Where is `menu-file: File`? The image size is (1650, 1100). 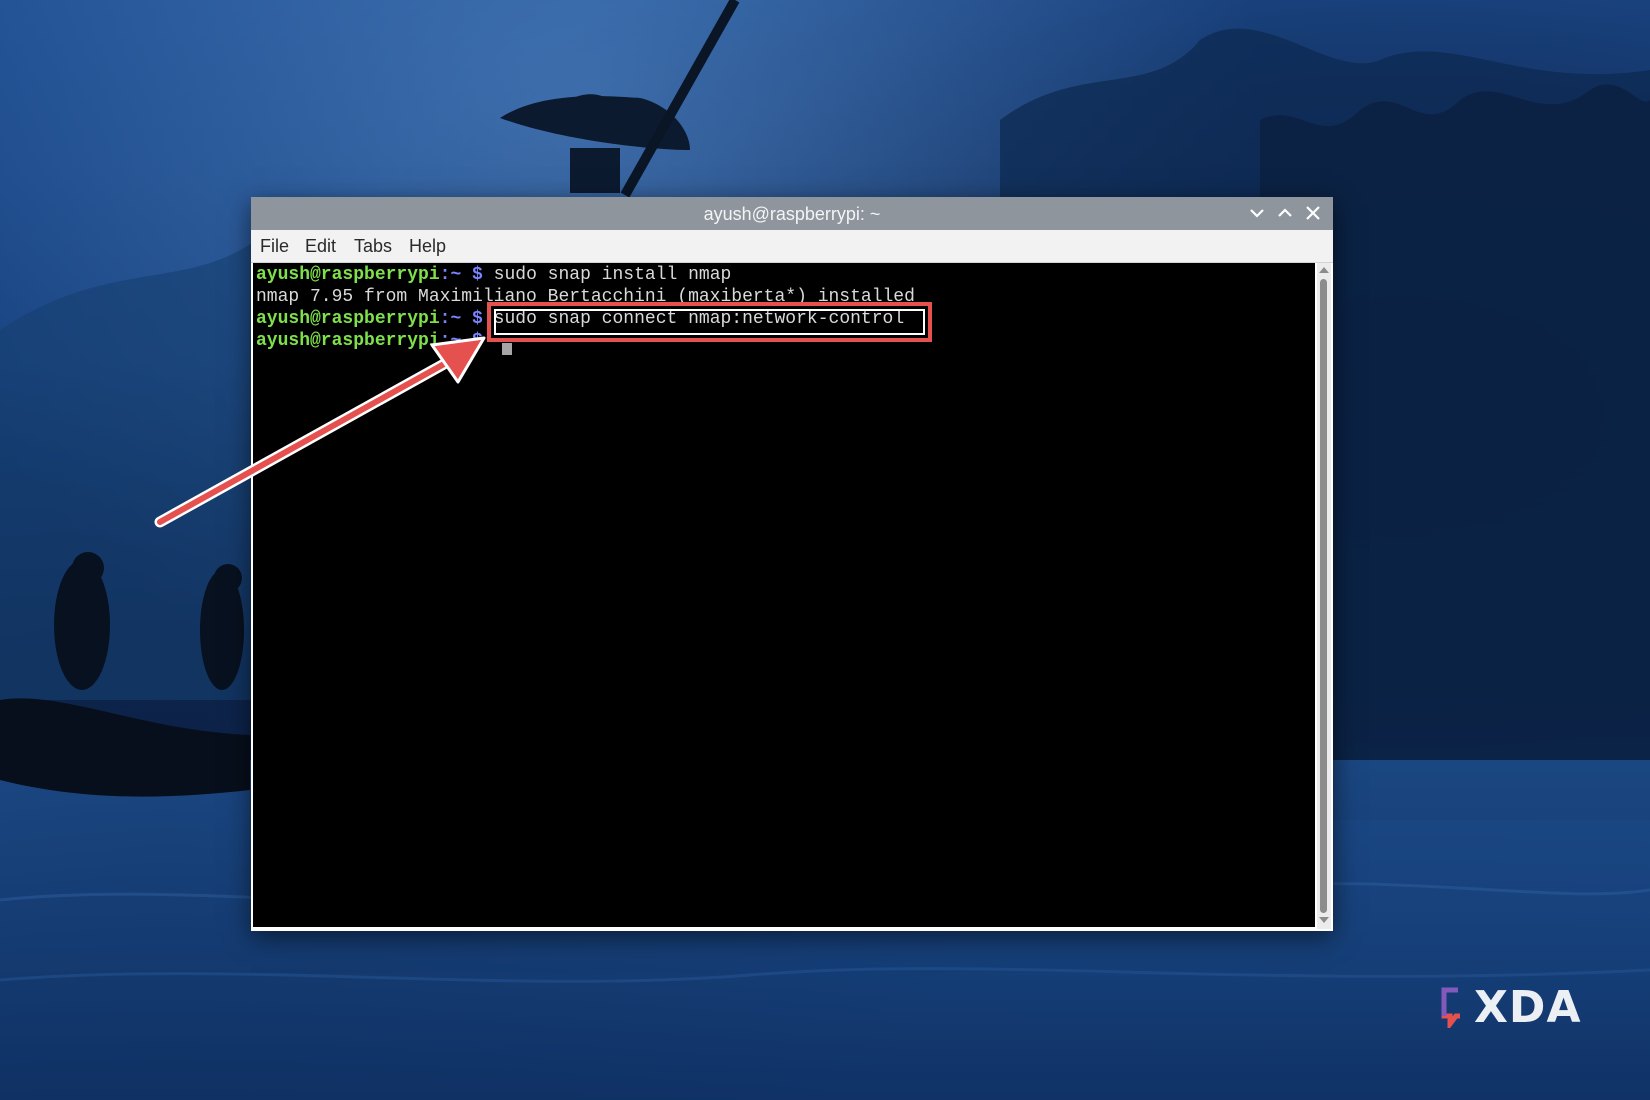
menu-file: File is located at coordinates (274, 246).